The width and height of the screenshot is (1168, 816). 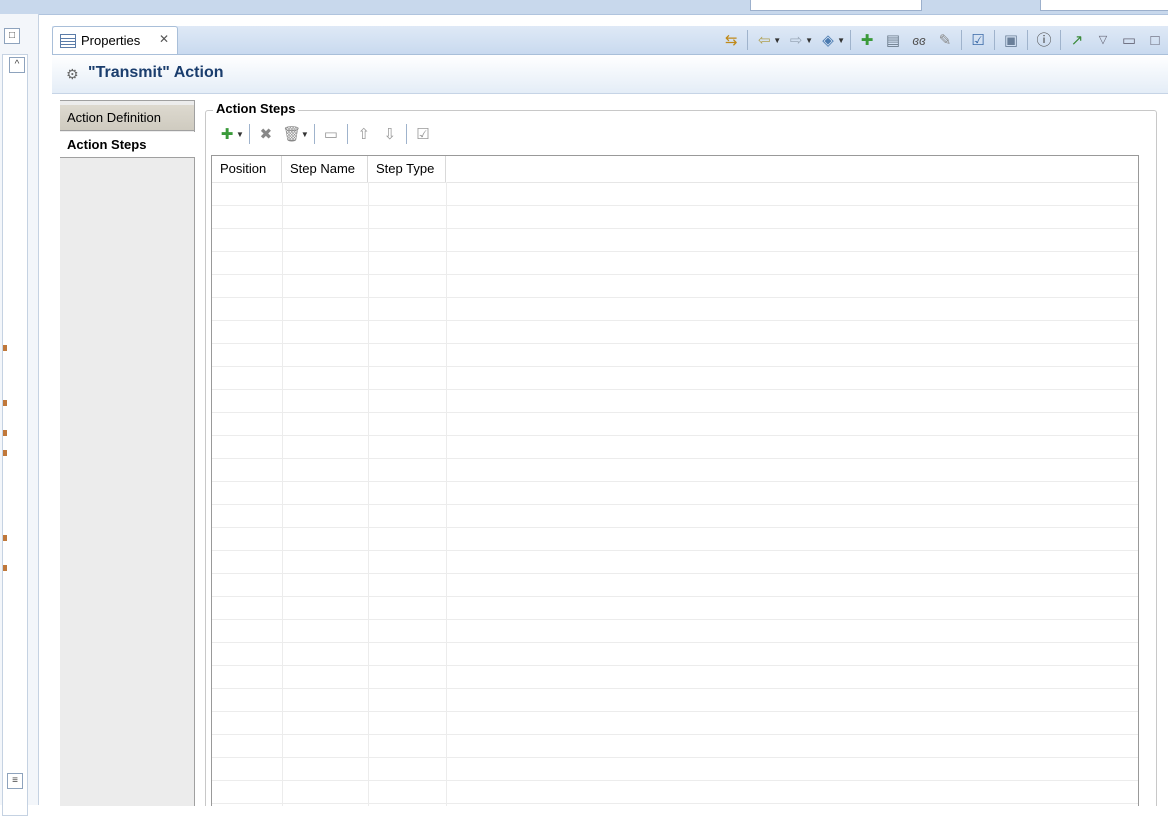 What do you see at coordinates (15, 781) in the screenshot?
I see `menu-icon: ≡` at bounding box center [15, 781].